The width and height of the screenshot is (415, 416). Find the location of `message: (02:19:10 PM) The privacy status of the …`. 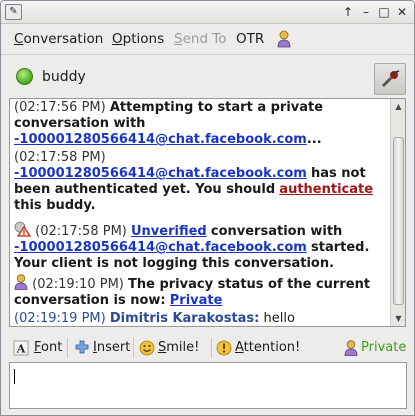

message: (02:19:10 PM) The privacy status of the … is located at coordinates (201, 291).